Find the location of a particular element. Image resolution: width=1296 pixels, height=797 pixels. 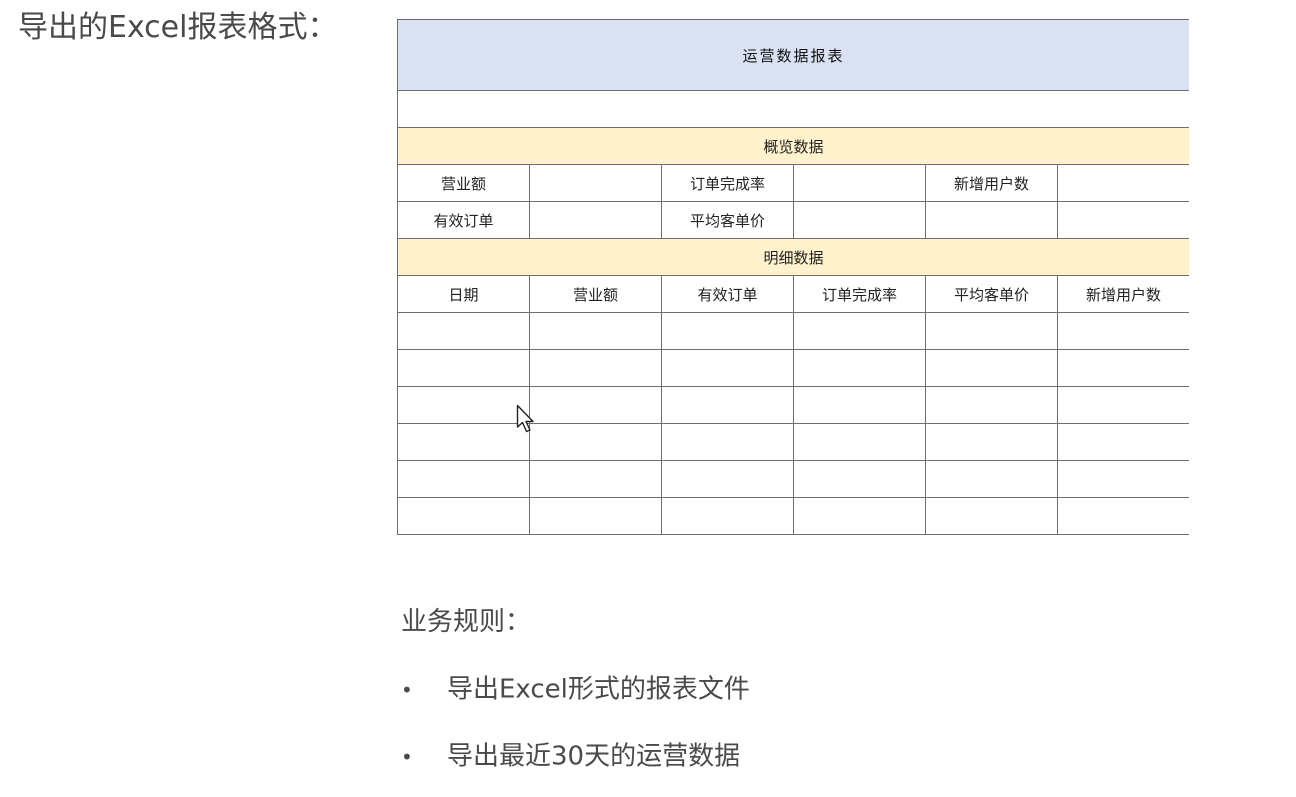

blank-row is located at coordinates (793, 109).